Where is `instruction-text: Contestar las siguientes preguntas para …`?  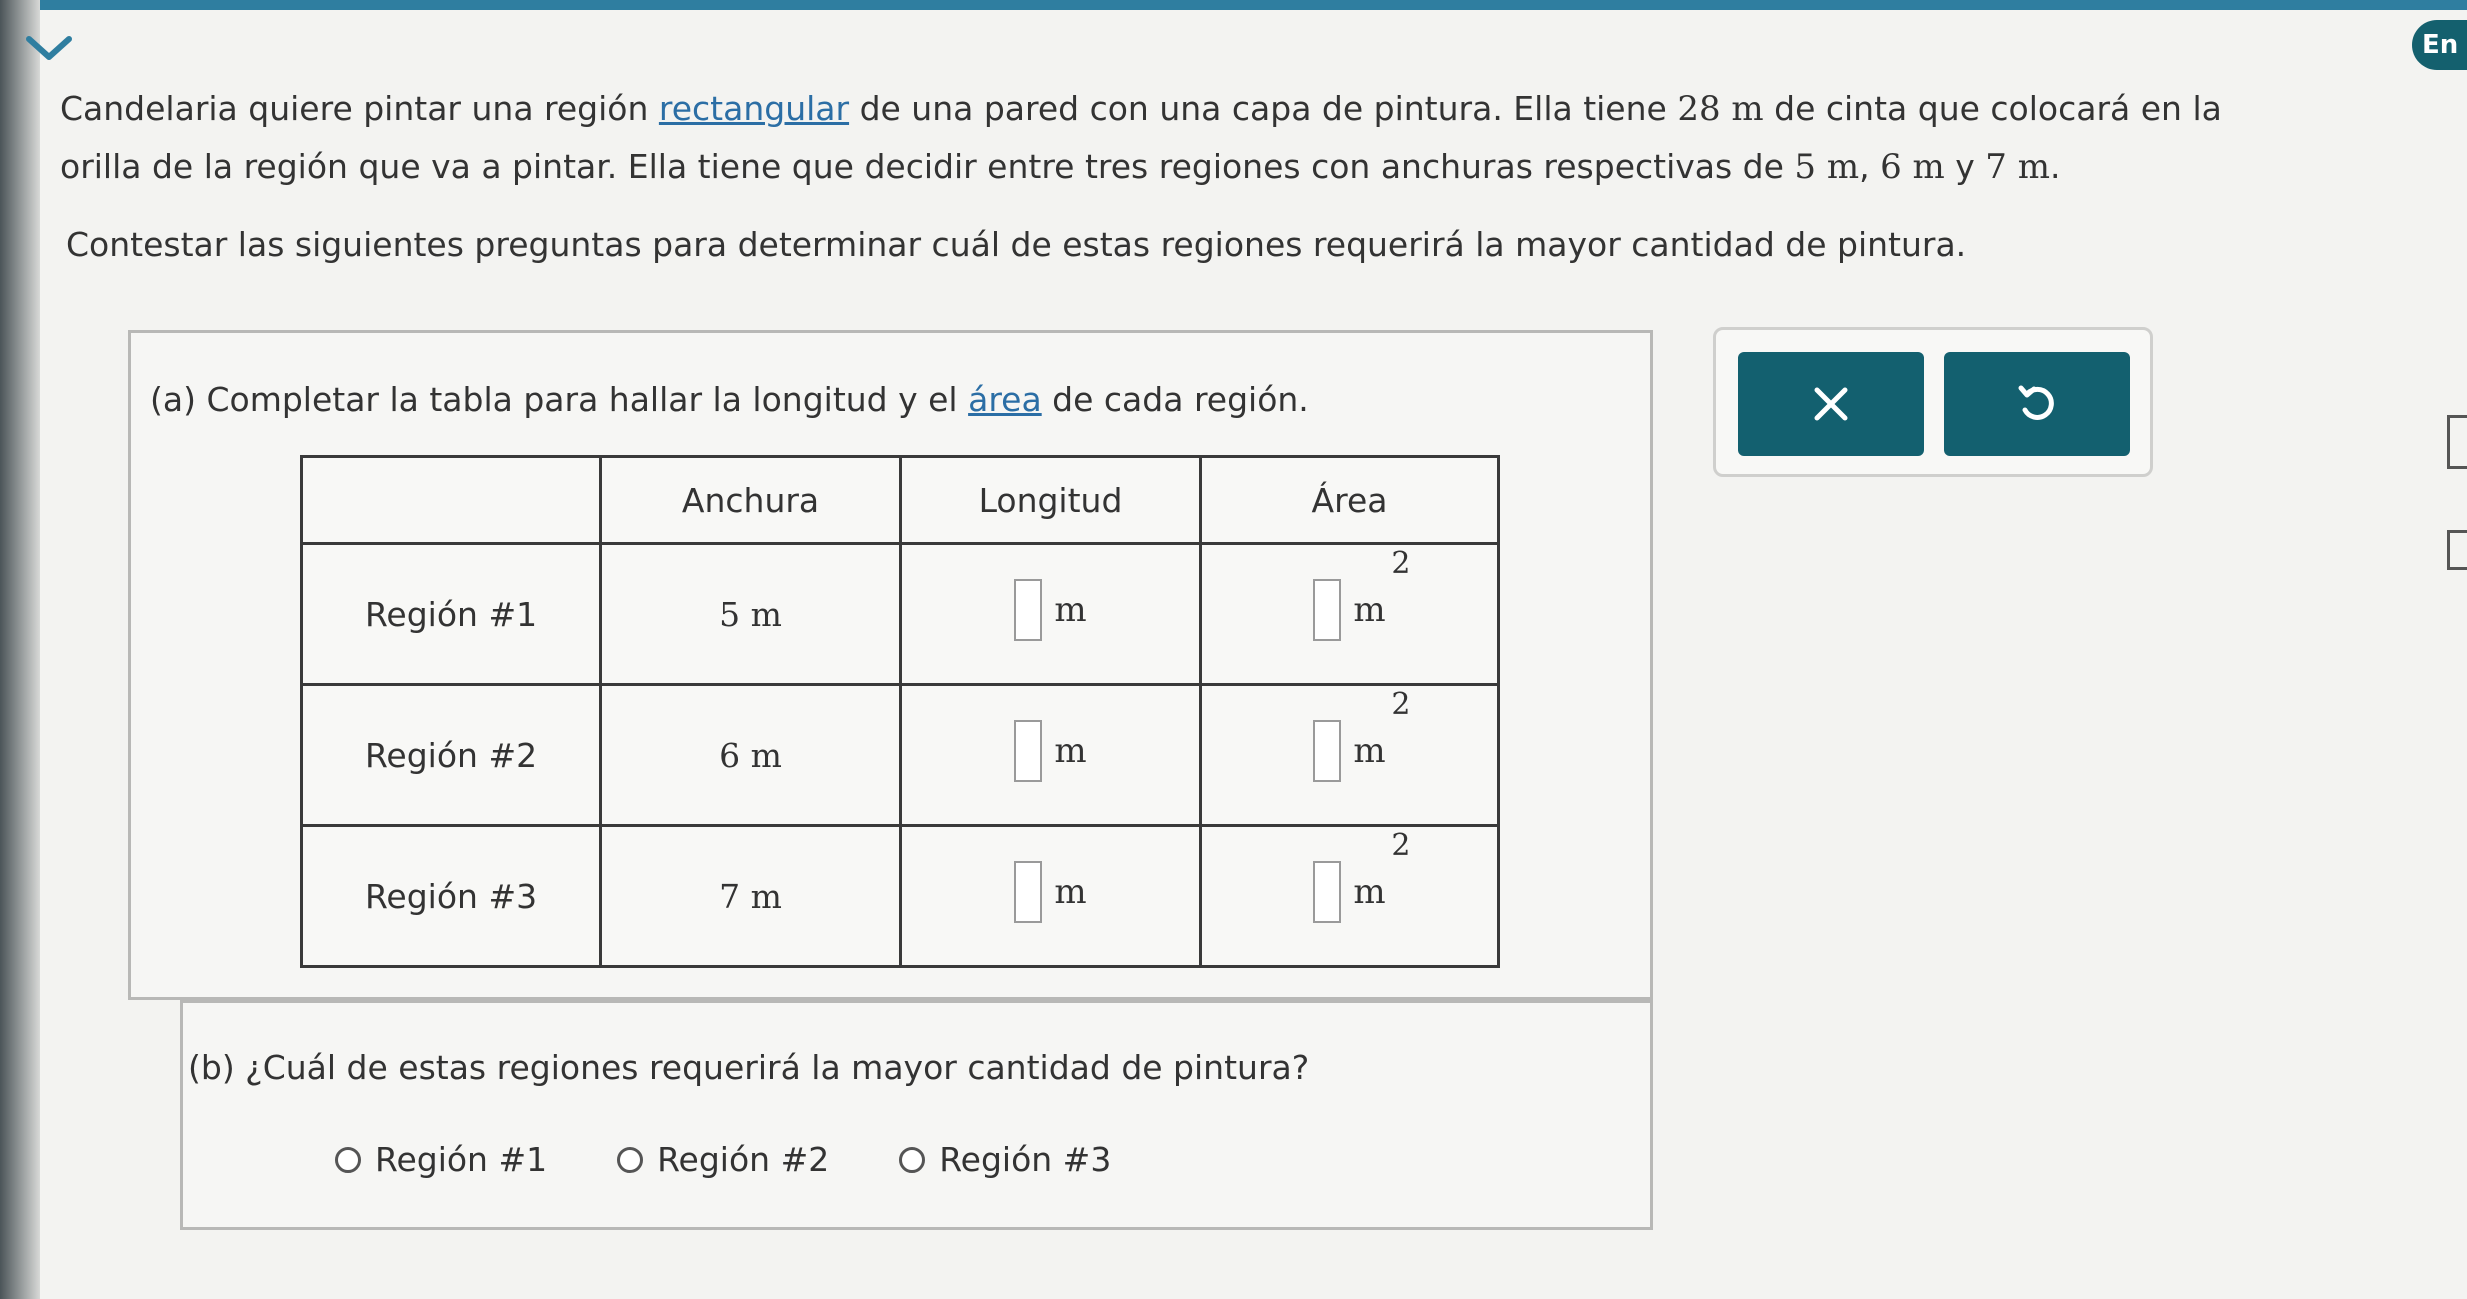
instruction-text: Contestar las siguientes preguntas para … is located at coordinates (1016, 244).